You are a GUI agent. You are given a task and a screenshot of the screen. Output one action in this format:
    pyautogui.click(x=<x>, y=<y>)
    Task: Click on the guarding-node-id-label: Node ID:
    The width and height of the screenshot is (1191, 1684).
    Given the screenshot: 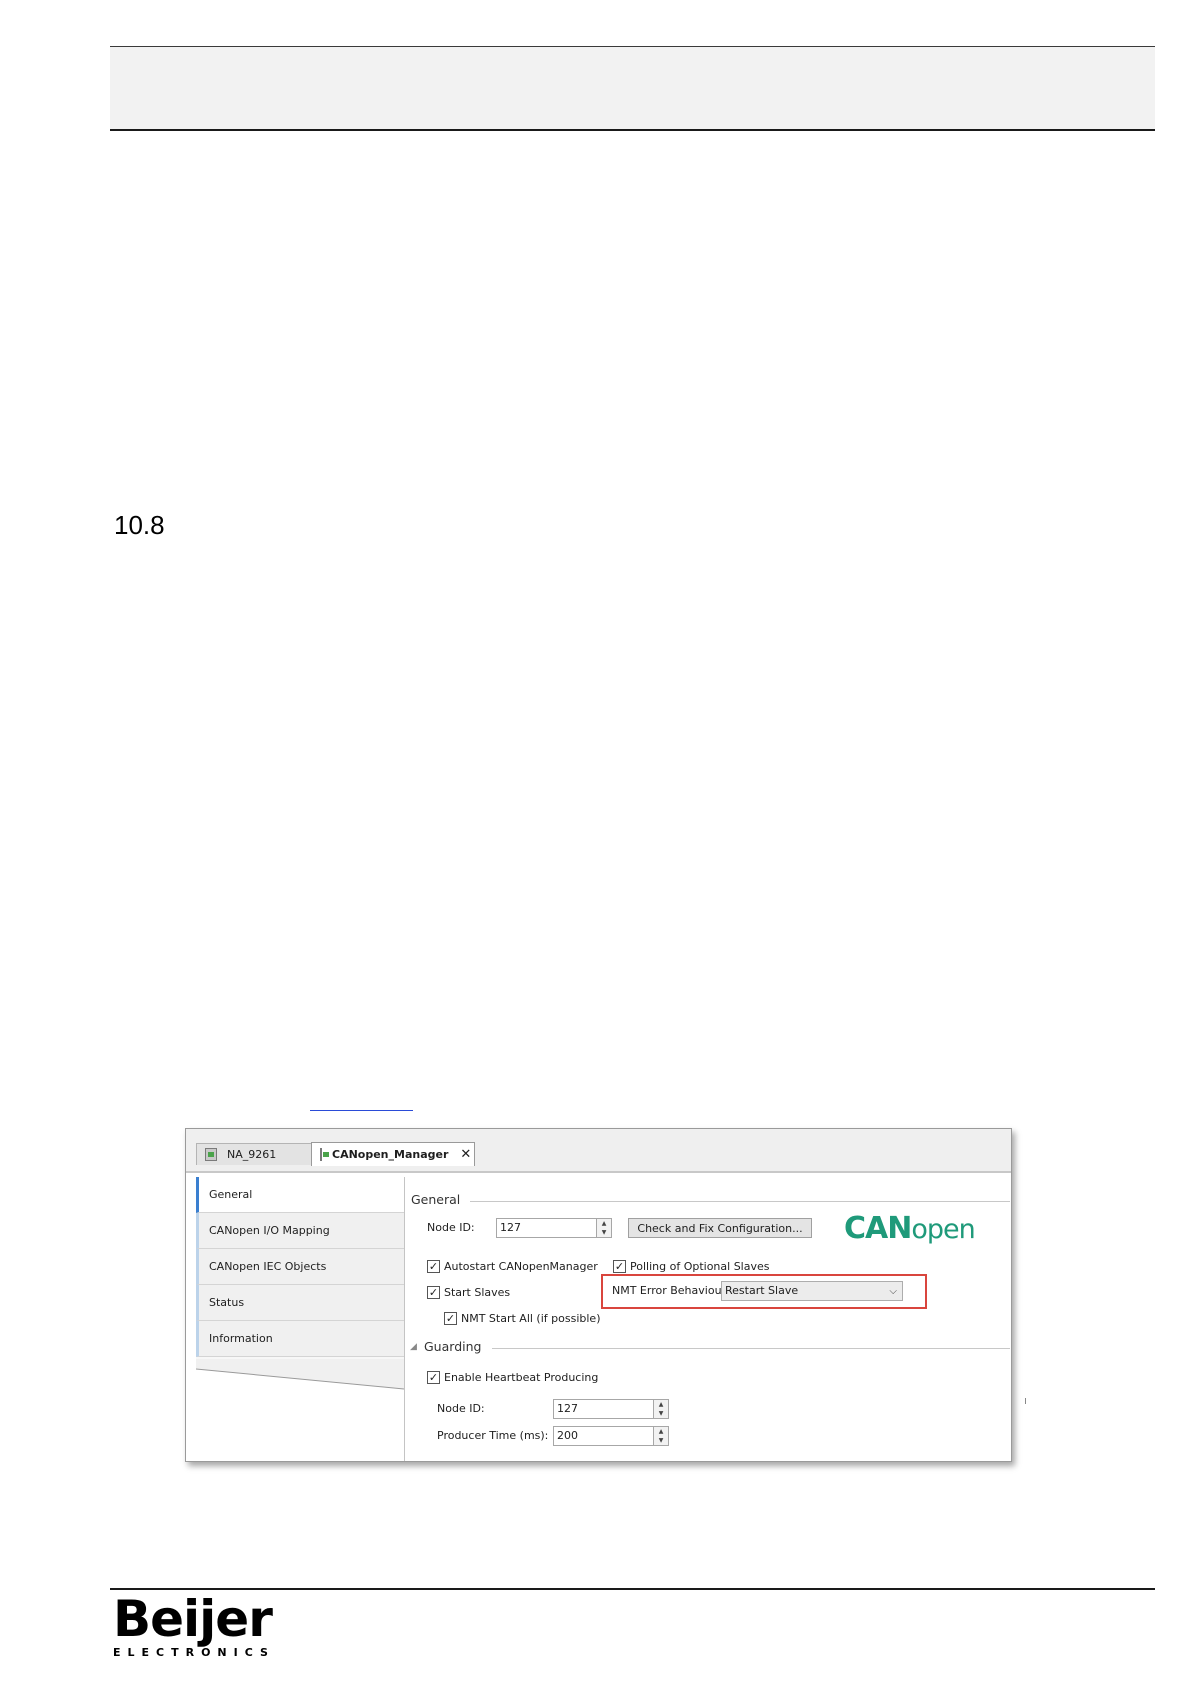 What is the action you would take?
    pyautogui.click(x=461, y=1408)
    